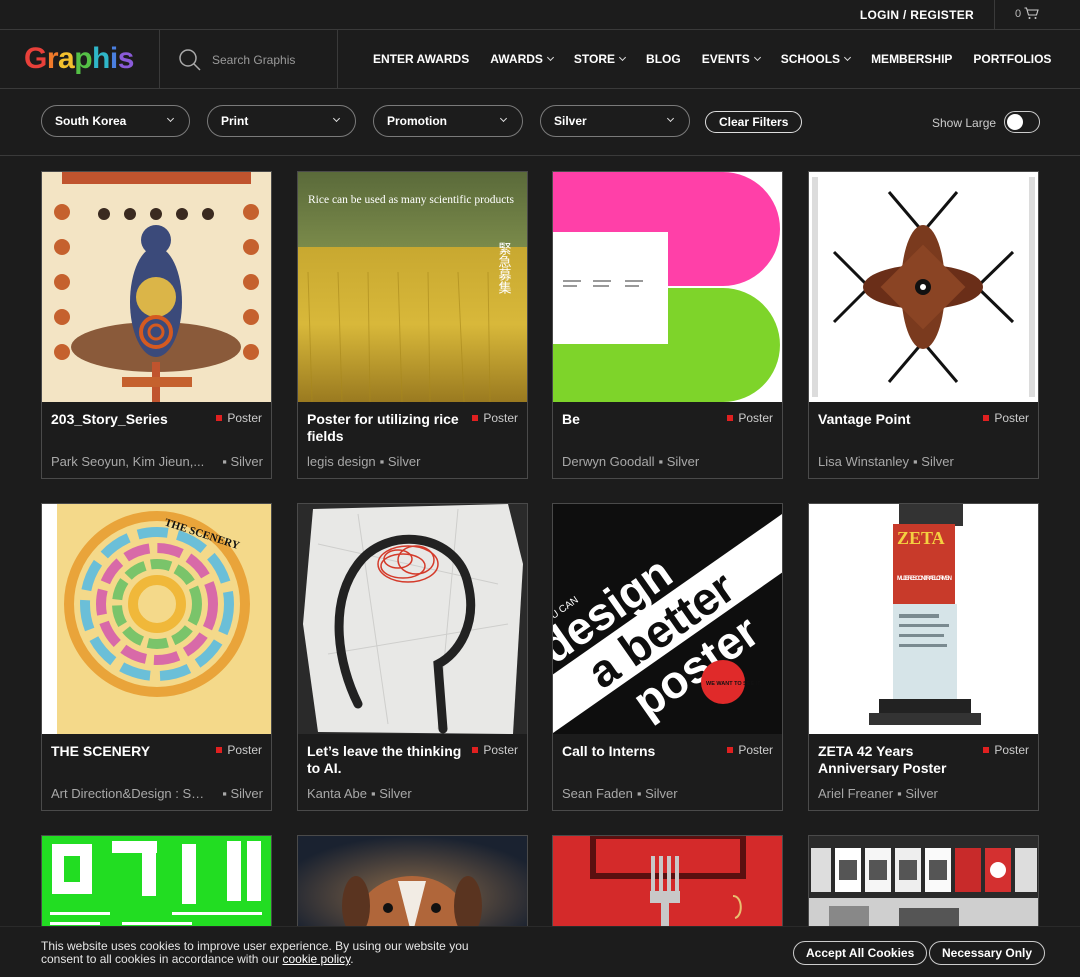  I want to click on clear-filters-button: Clear Filters, so click(754, 122).